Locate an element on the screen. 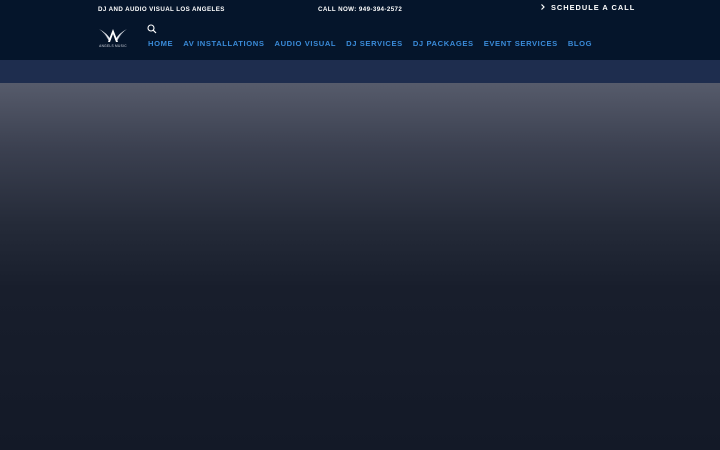 The image size is (720, 450). schedule-call-button: SCHEDULE A CALL is located at coordinates (587, 7).